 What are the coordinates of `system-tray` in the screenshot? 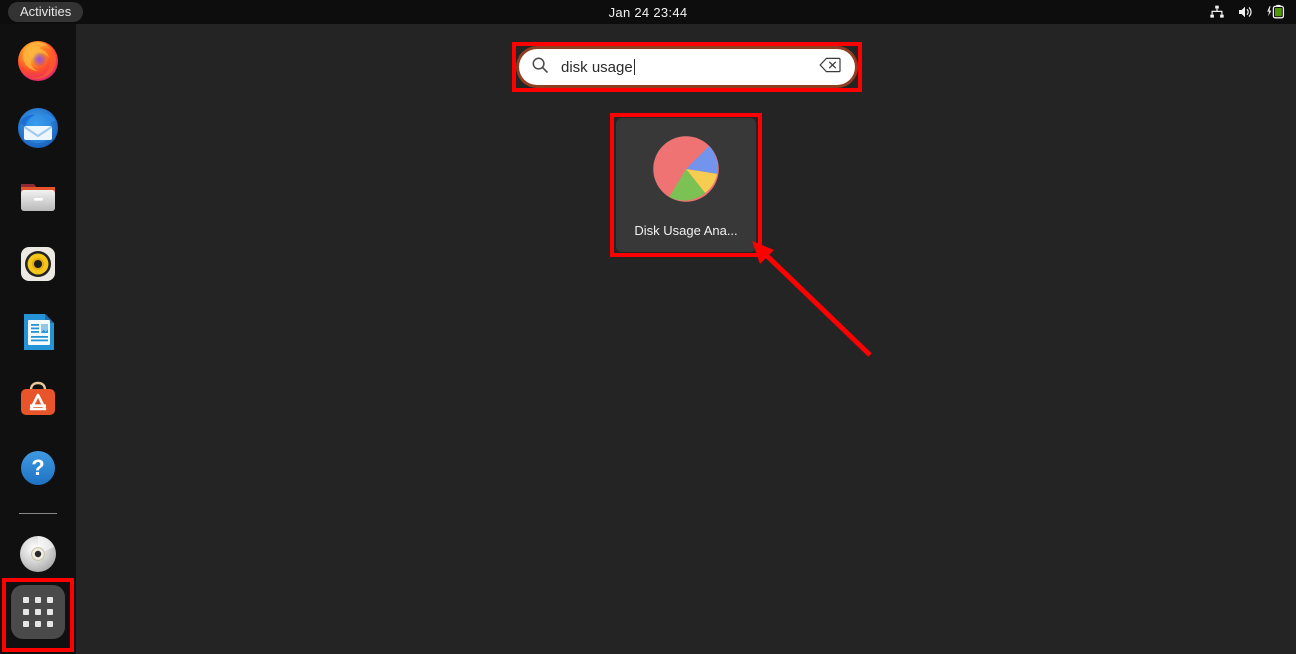 It's located at (1248, 12).